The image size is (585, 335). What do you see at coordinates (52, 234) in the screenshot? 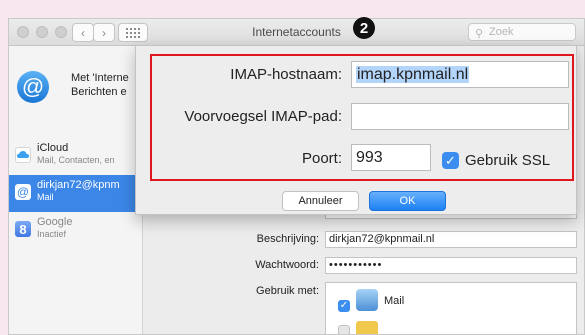
I see `account-subtitle: Inactief` at bounding box center [52, 234].